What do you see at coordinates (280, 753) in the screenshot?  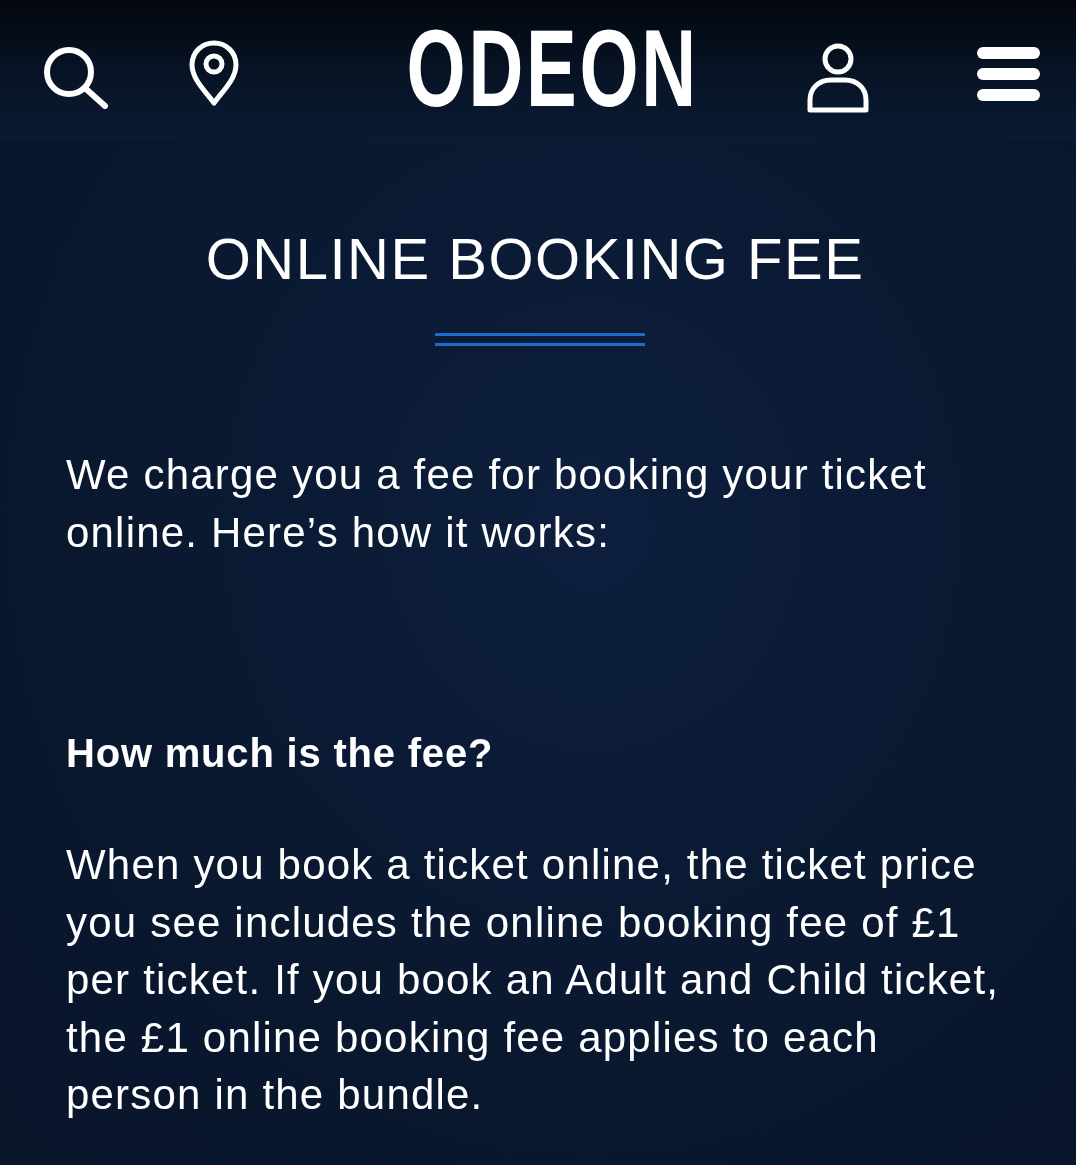 I see `section-heading: How much is the fee?` at bounding box center [280, 753].